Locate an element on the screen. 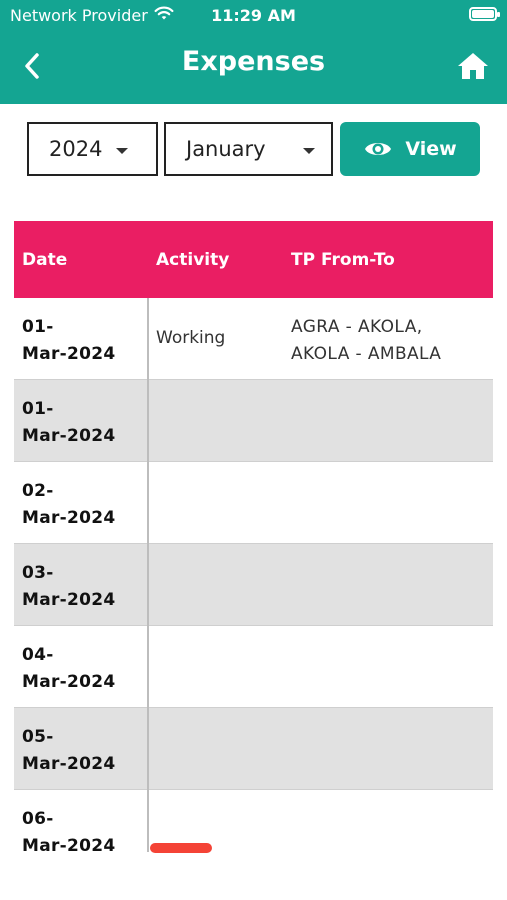 The image size is (507, 900). row-tp-line: AGRA - AKOLA, is located at coordinates (357, 327).